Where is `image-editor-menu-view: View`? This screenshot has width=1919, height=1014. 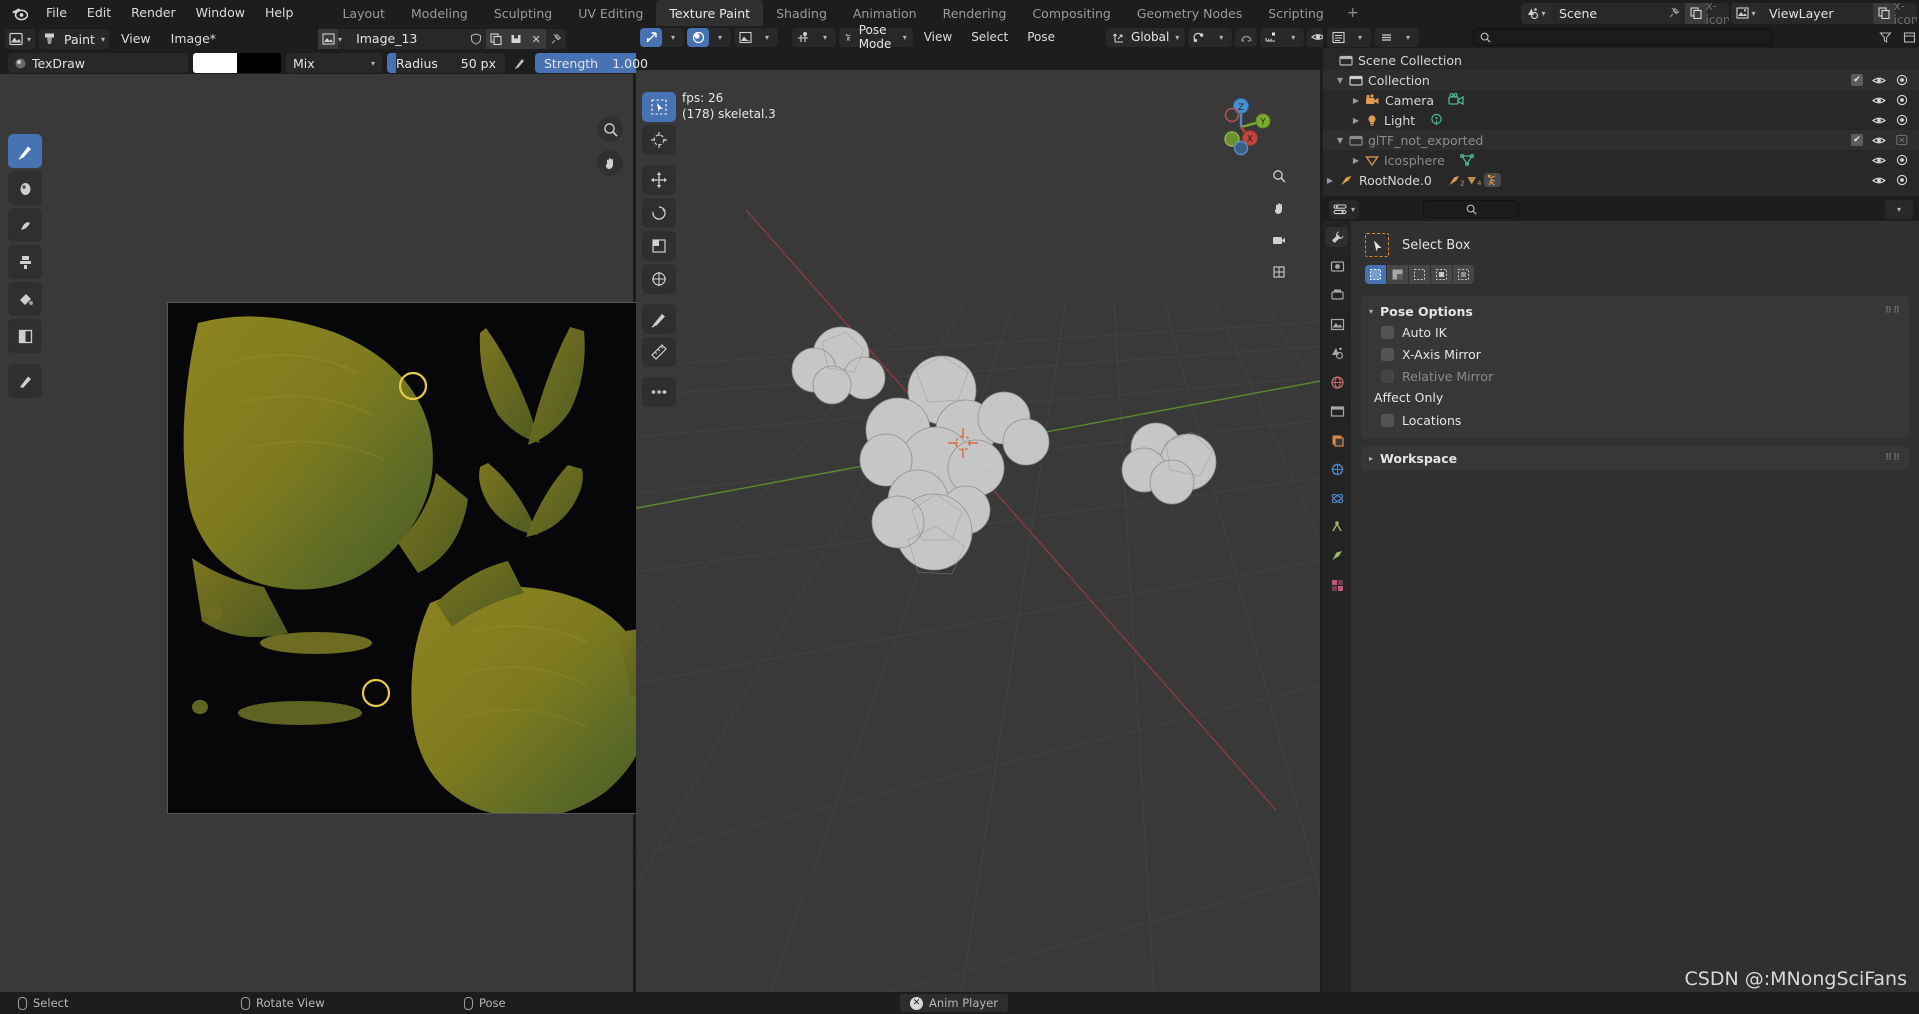 image-editor-menu-view: View is located at coordinates (136, 39).